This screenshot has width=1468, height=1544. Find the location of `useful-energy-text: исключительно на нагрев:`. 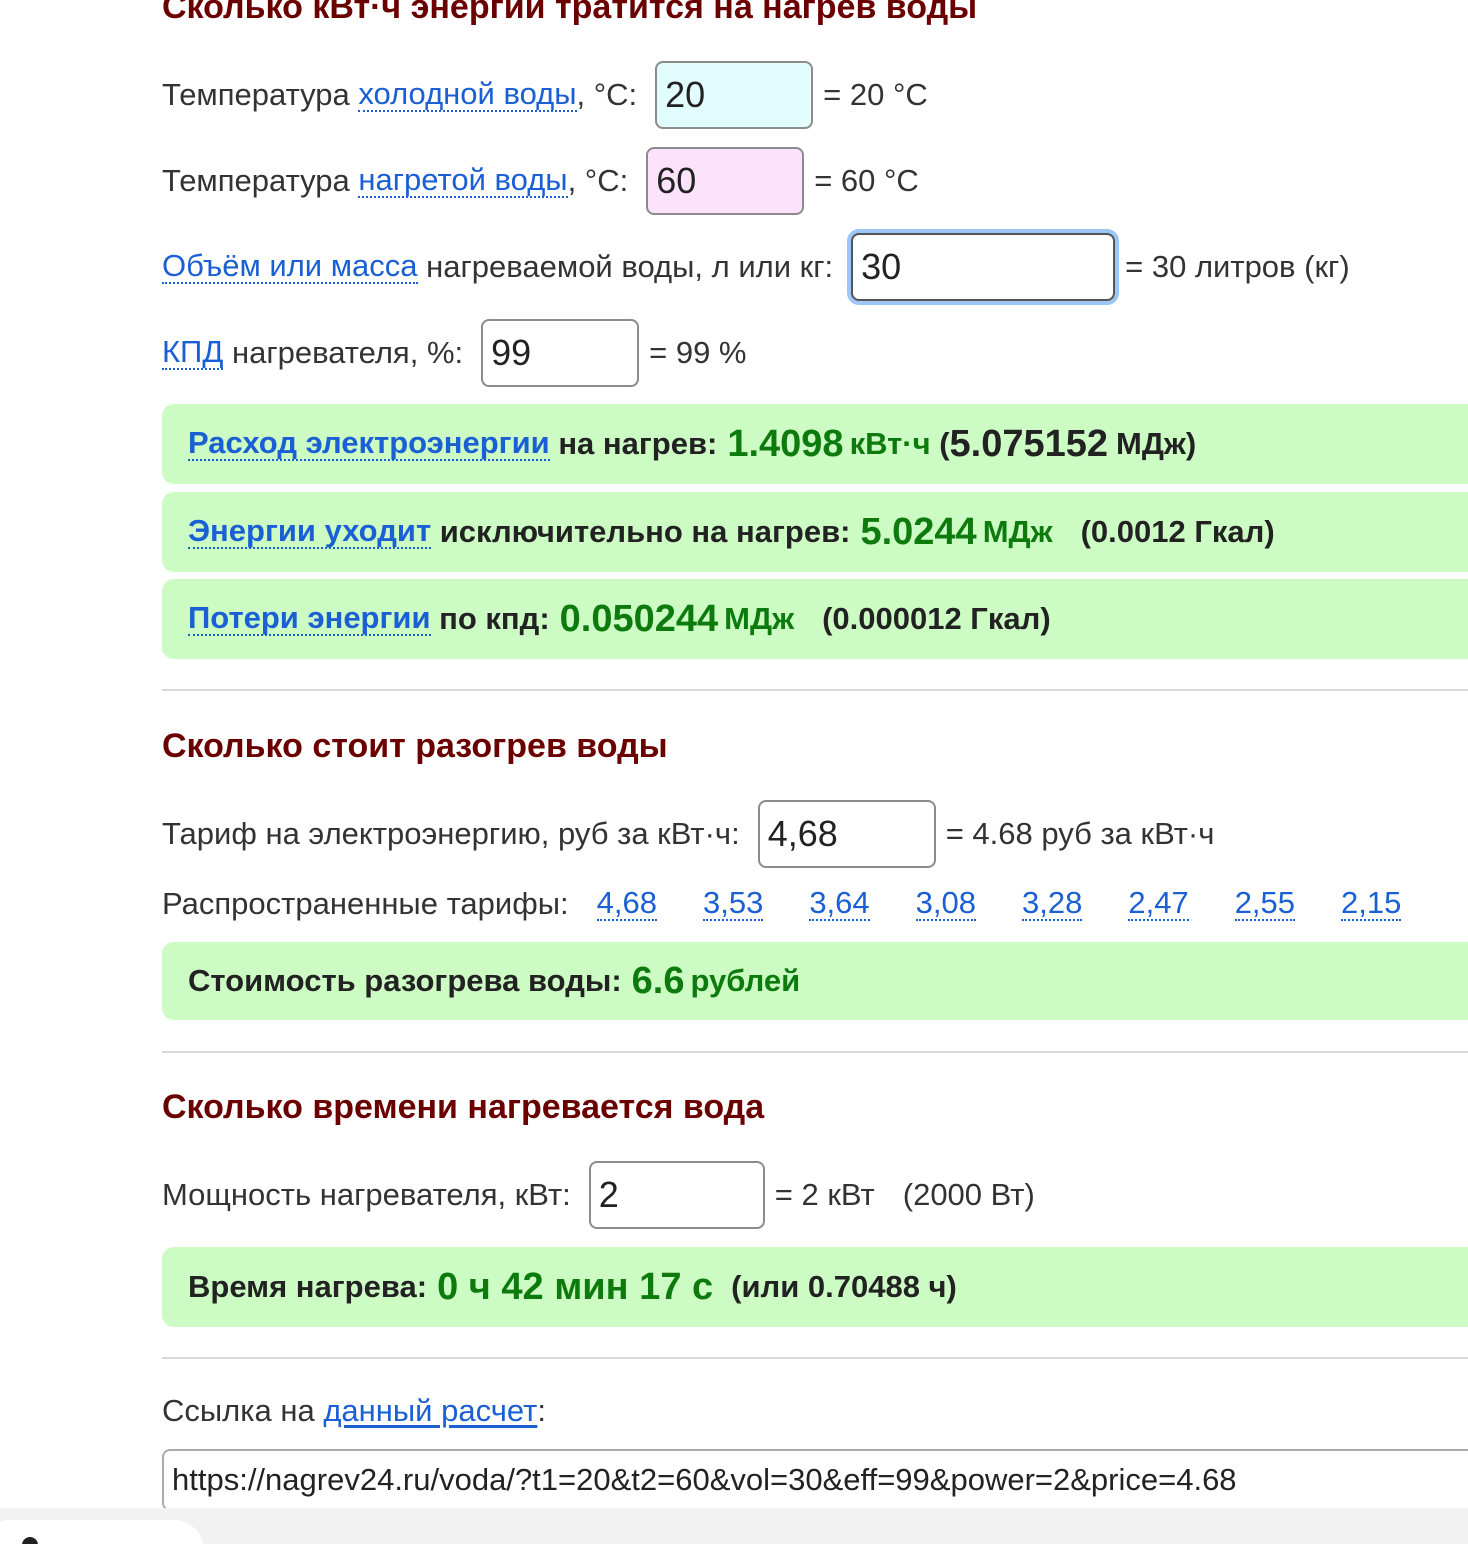

useful-energy-text: исключительно на нагрев: is located at coordinates (641, 531).